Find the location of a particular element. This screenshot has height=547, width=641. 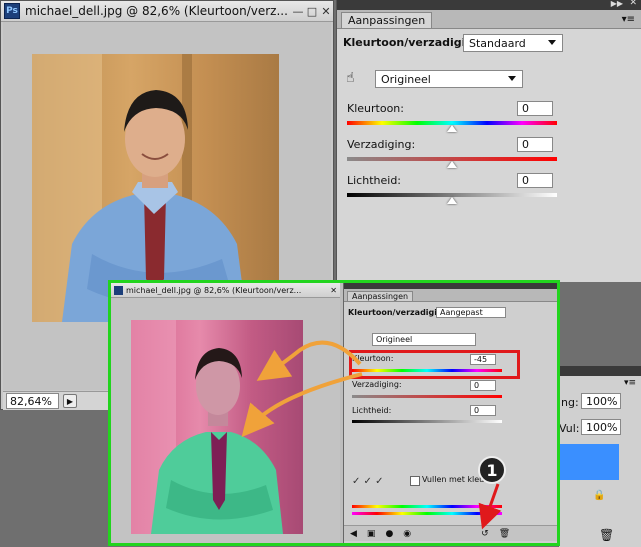

red-arrow is located at coordinates (490, 506).